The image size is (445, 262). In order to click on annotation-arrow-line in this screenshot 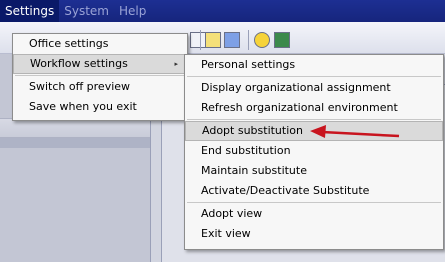, I will do `click(360, 134)`.